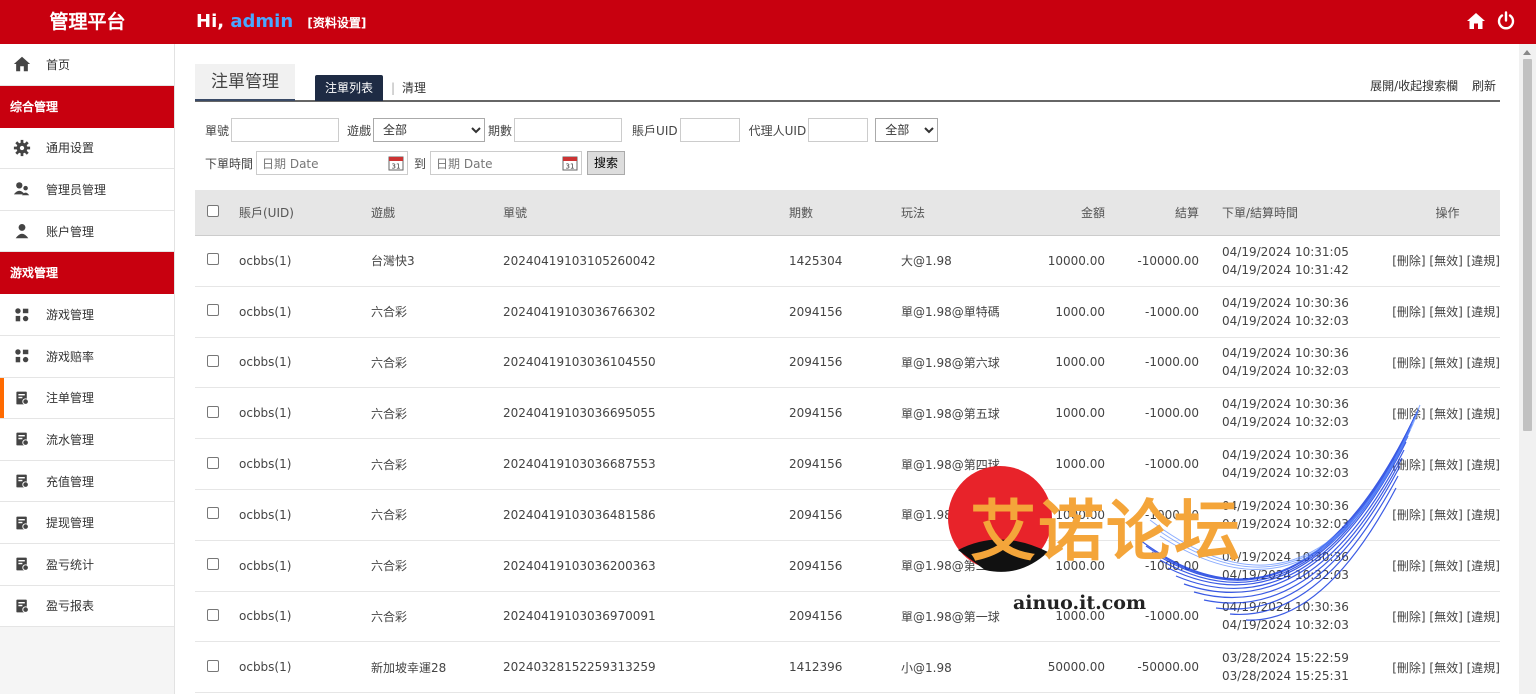 This screenshot has height=694, width=1536. I want to click on sidebar-item-home: 首页, so click(87, 65).